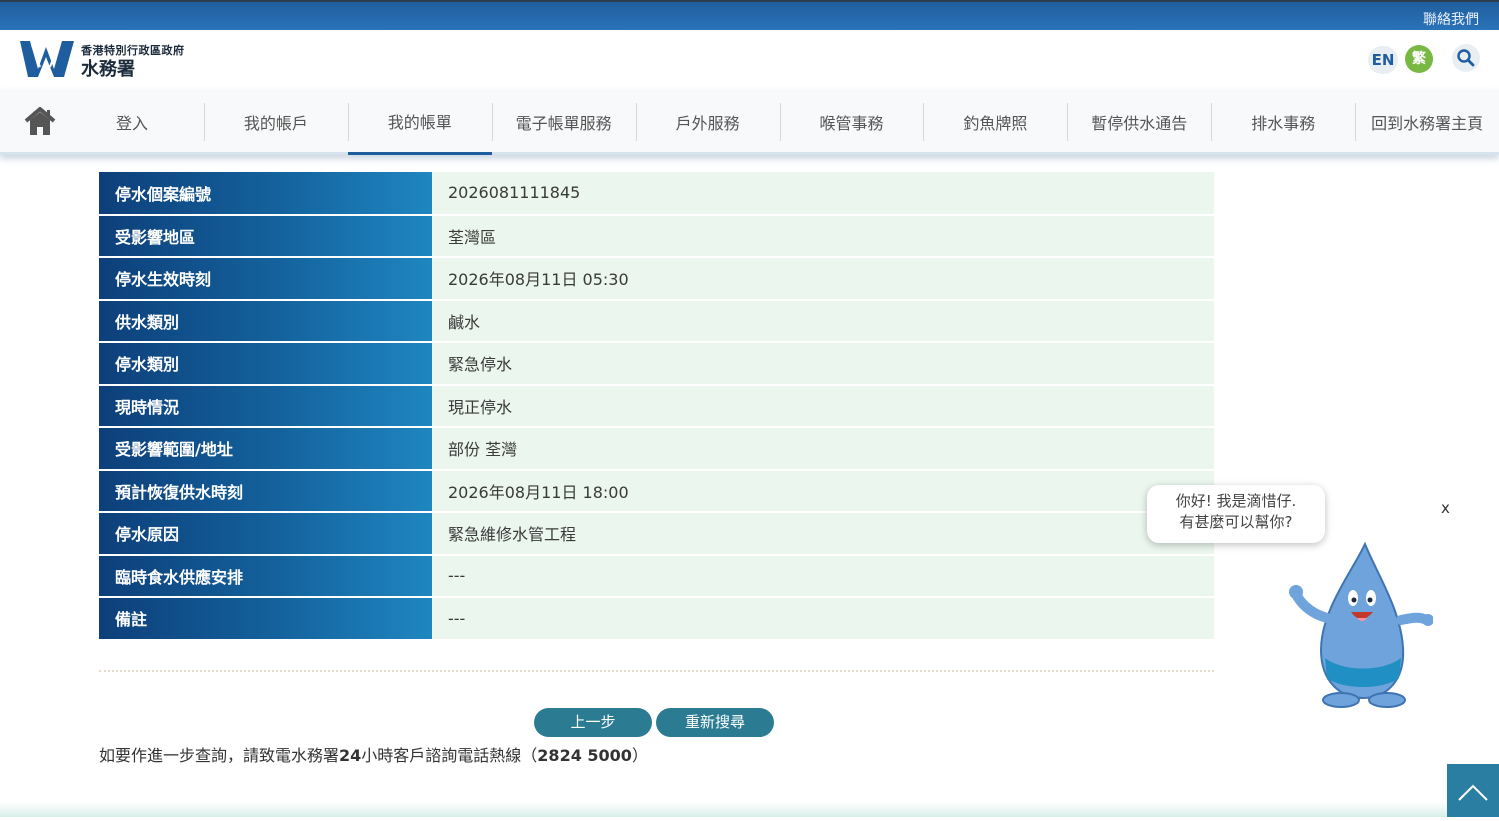  I want to click on nav-item-my-account: 我的帳戶, so click(275, 122).